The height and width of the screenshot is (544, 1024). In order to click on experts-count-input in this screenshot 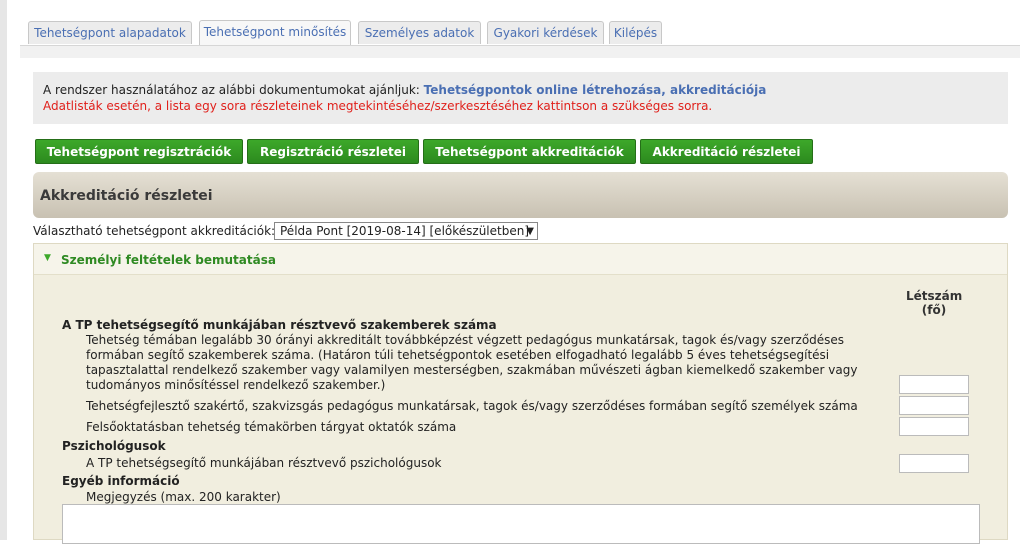, I will do `click(934, 405)`.